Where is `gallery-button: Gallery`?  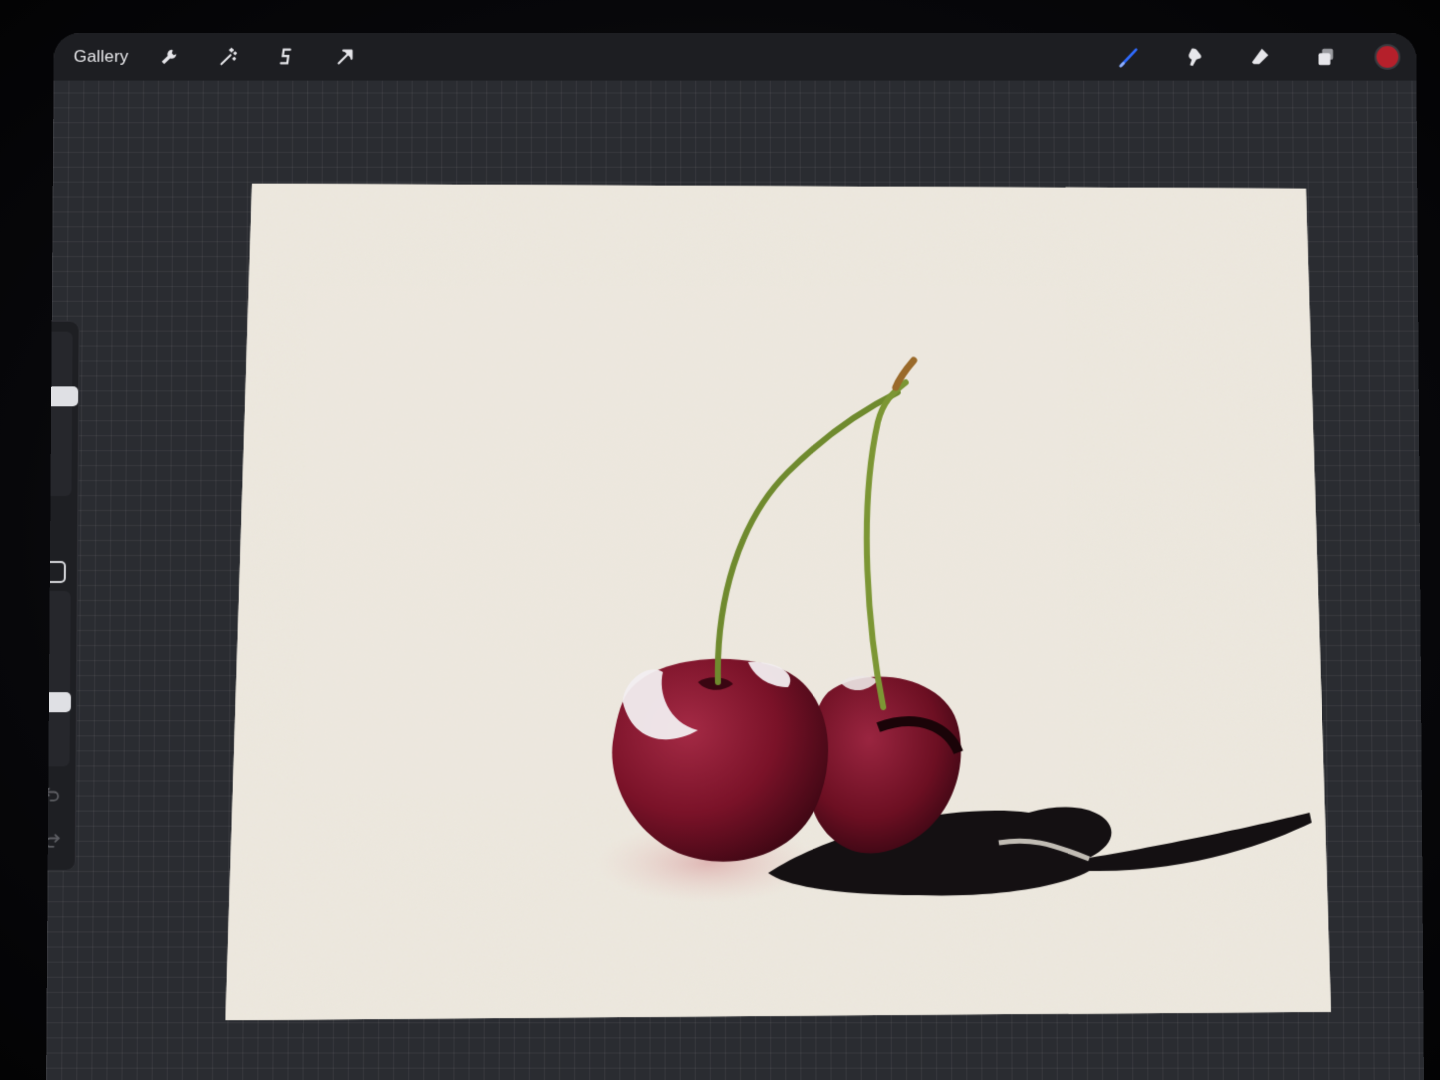
gallery-button: Gallery is located at coordinates (106, 57).